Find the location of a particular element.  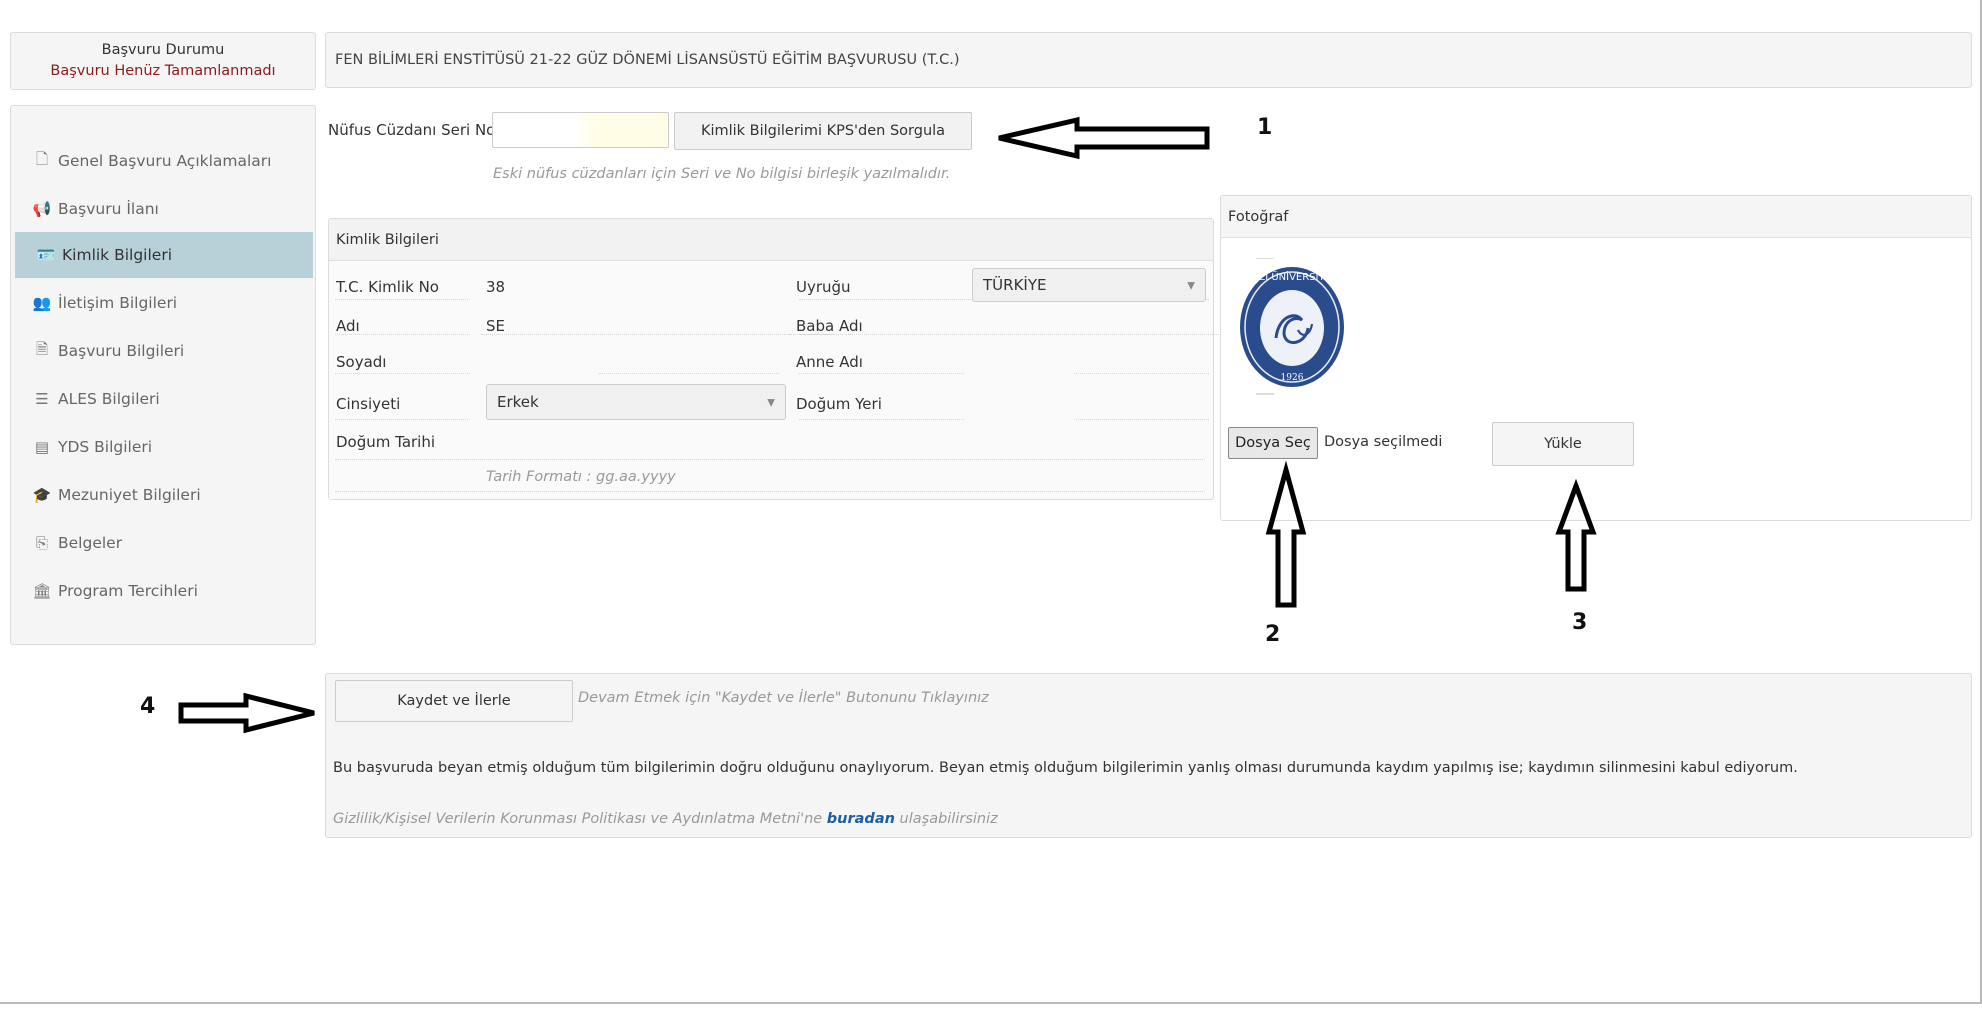

tc-label: T.C. Kimlik No is located at coordinates (387, 287).